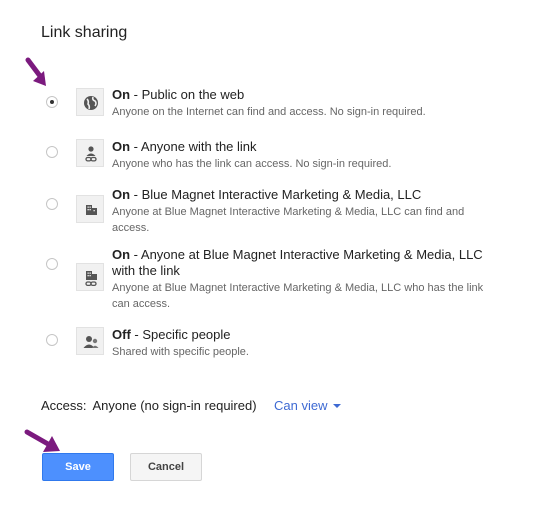 Image resolution: width=537 pixels, height=517 pixels. Describe the element at coordinates (78, 467) in the screenshot. I see `save-button: Save` at that location.